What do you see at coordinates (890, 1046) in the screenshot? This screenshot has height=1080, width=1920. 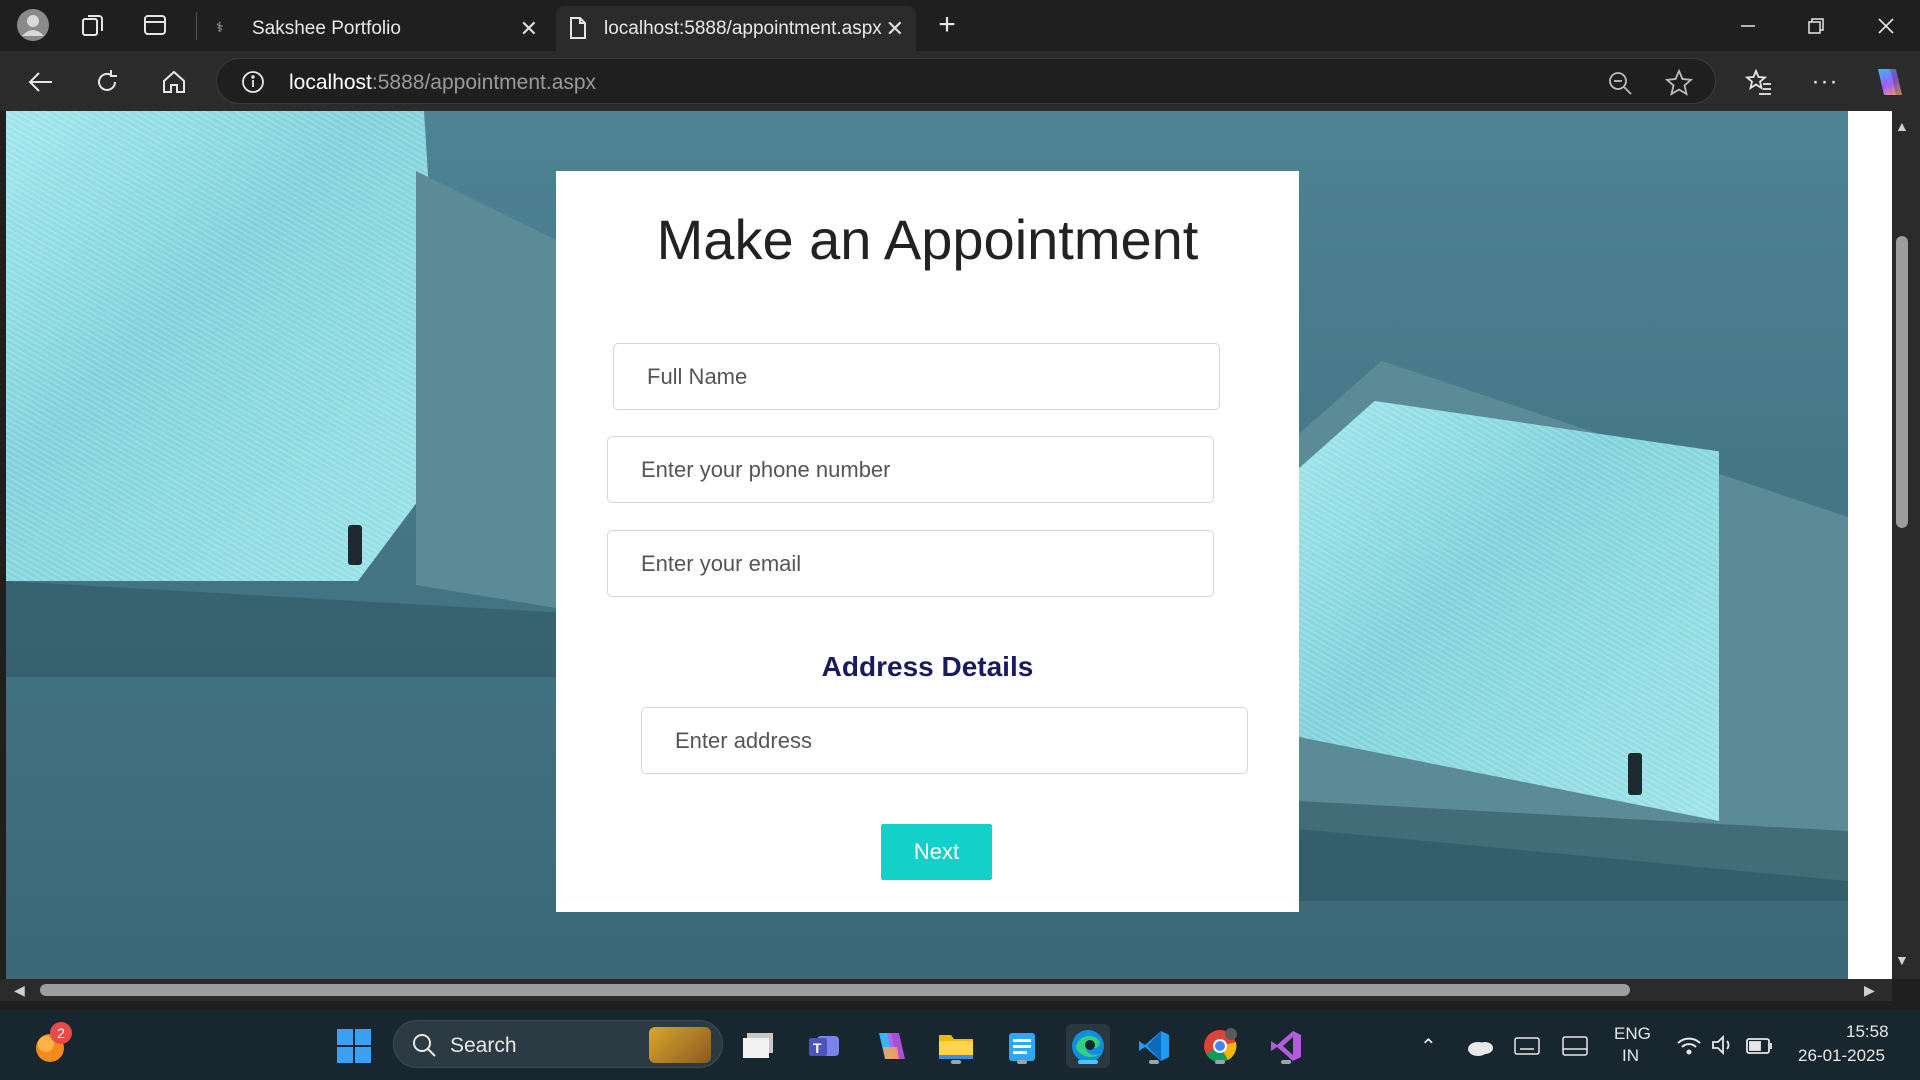 I see `copilot-app-icon` at bounding box center [890, 1046].